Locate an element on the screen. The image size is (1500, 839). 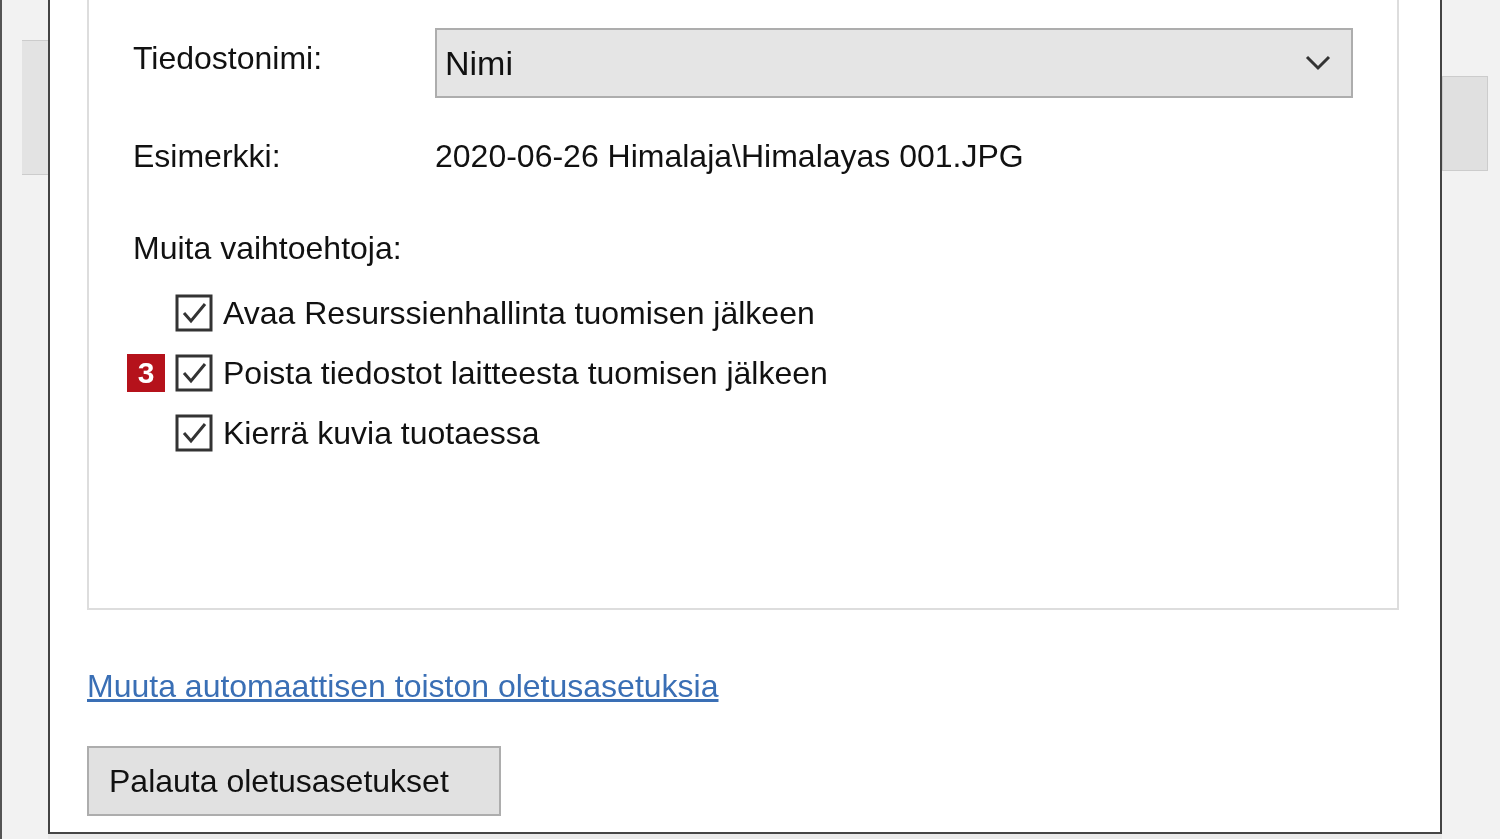
checkbox-label: Avaa Resurssienhallinta tuomisen jälkeen is located at coordinates (519, 313).